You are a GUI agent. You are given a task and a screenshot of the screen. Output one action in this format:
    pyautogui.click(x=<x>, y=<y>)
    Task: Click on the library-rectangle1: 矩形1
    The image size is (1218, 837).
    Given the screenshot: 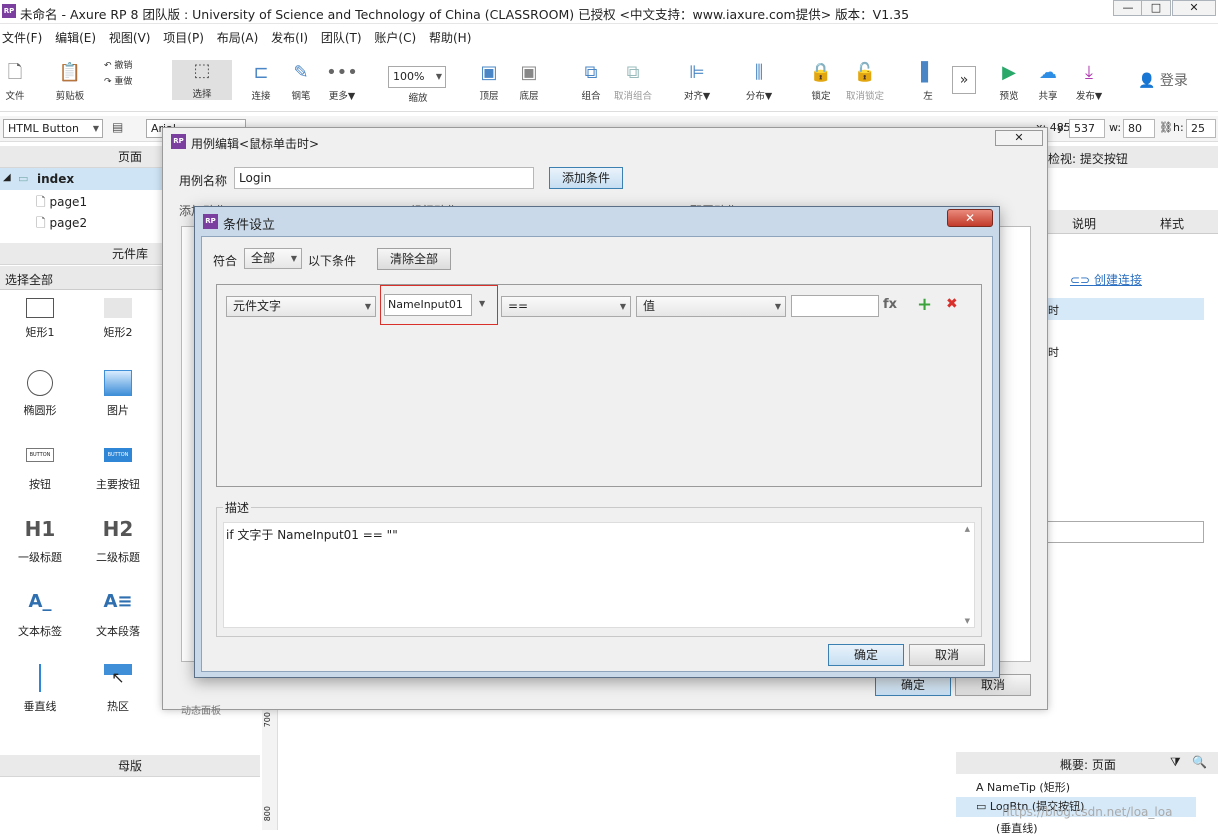 What is the action you would take?
    pyautogui.click(x=40, y=319)
    